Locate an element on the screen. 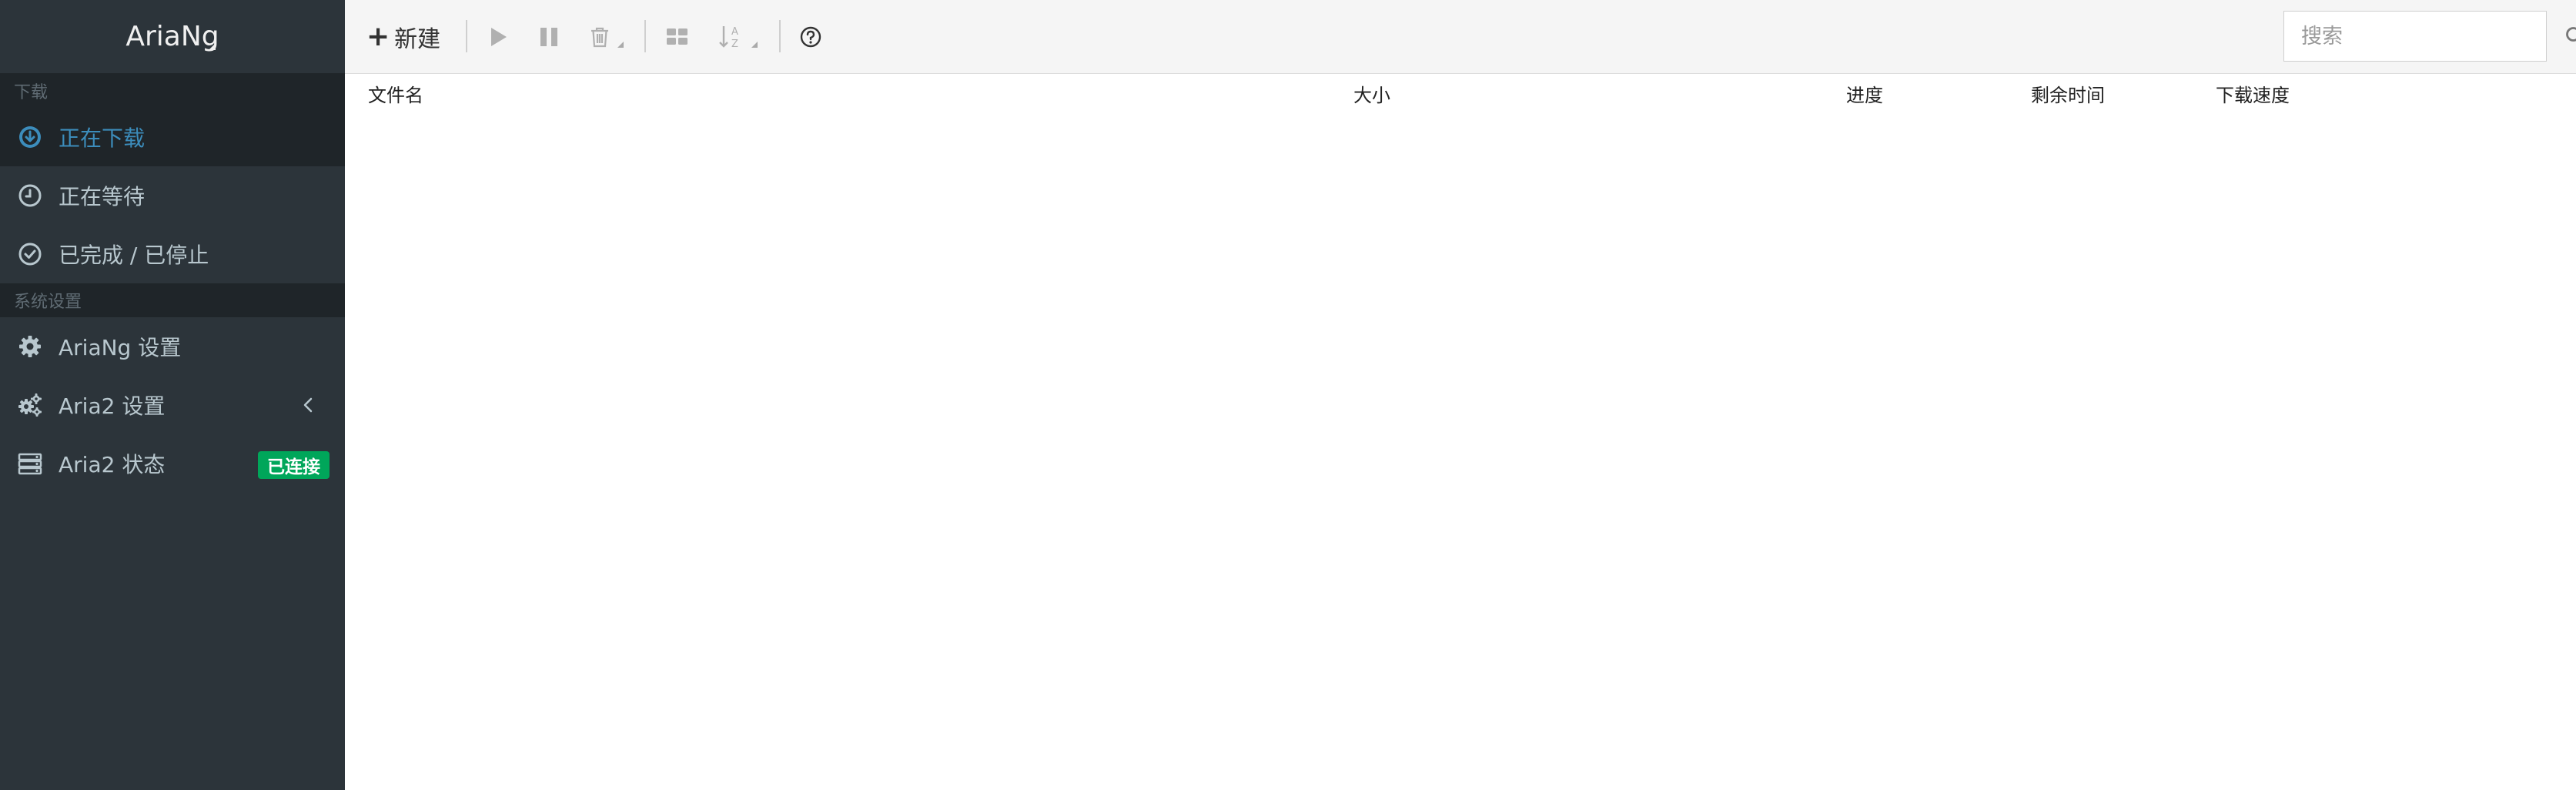  sort-button: AZ is located at coordinates (741, 37).